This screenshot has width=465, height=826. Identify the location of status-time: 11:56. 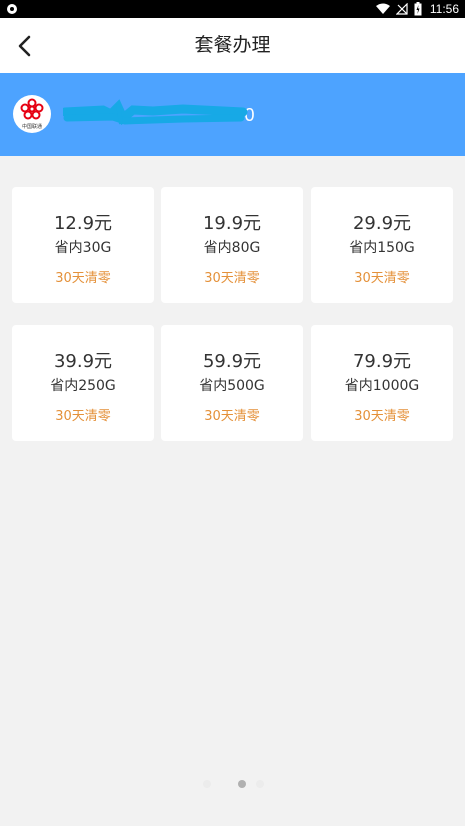
(444, 9).